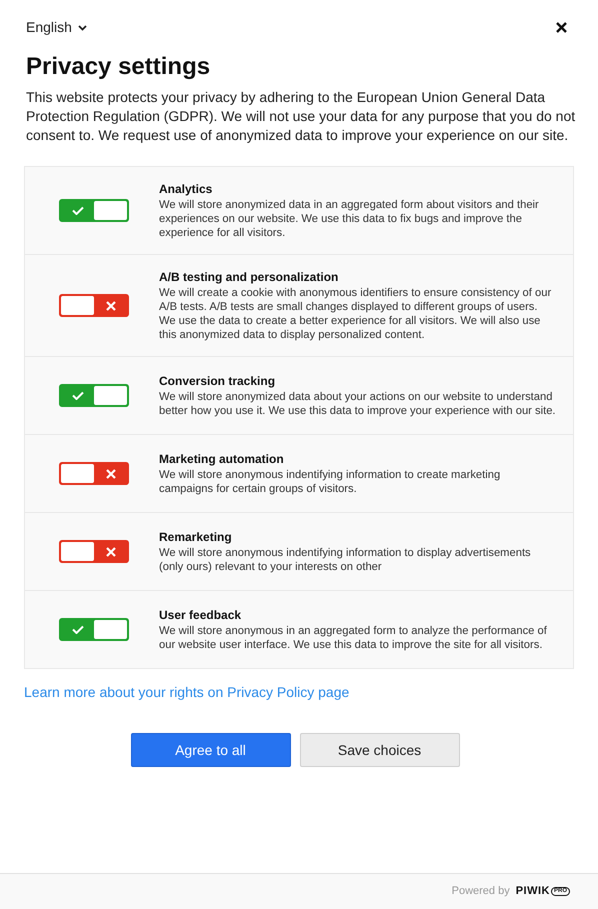 This screenshot has height=909, width=598. Describe the element at coordinates (349, 219) in the screenshot. I see `consent-description: We will store anonymized data in an aggregated form about visitors and their experiences on our website. We use this data to fix bugs and improve the experience for all visitors.` at that location.